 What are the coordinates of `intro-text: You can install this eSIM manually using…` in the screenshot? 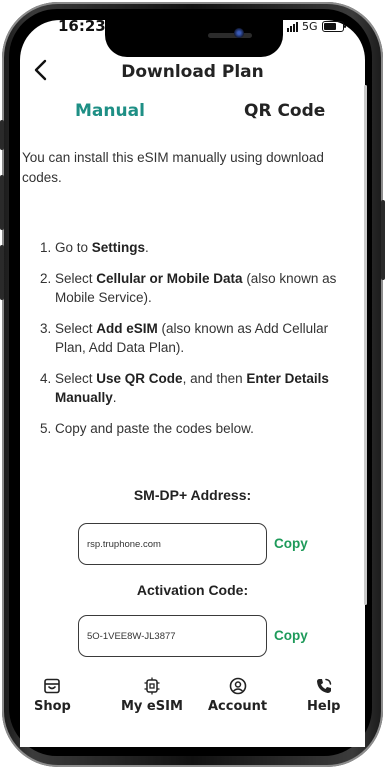 It's located at (173, 167).